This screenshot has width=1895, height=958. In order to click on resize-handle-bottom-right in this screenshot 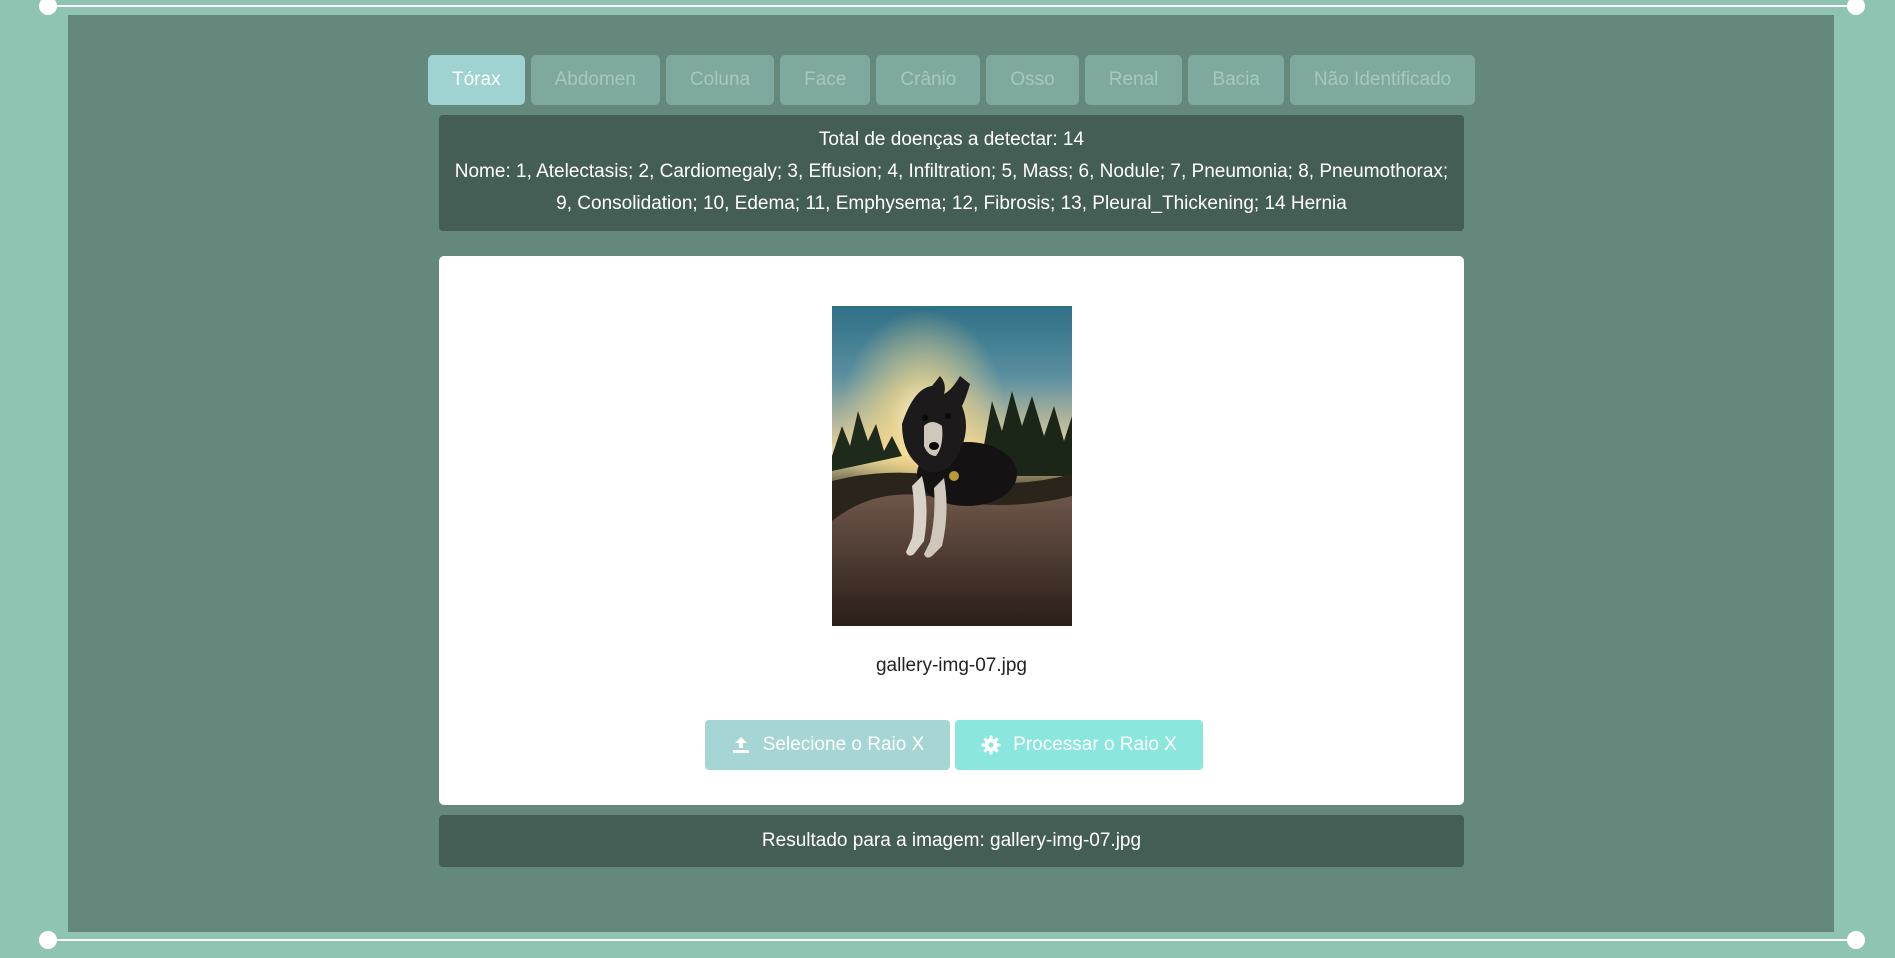, I will do `click(1856, 940)`.